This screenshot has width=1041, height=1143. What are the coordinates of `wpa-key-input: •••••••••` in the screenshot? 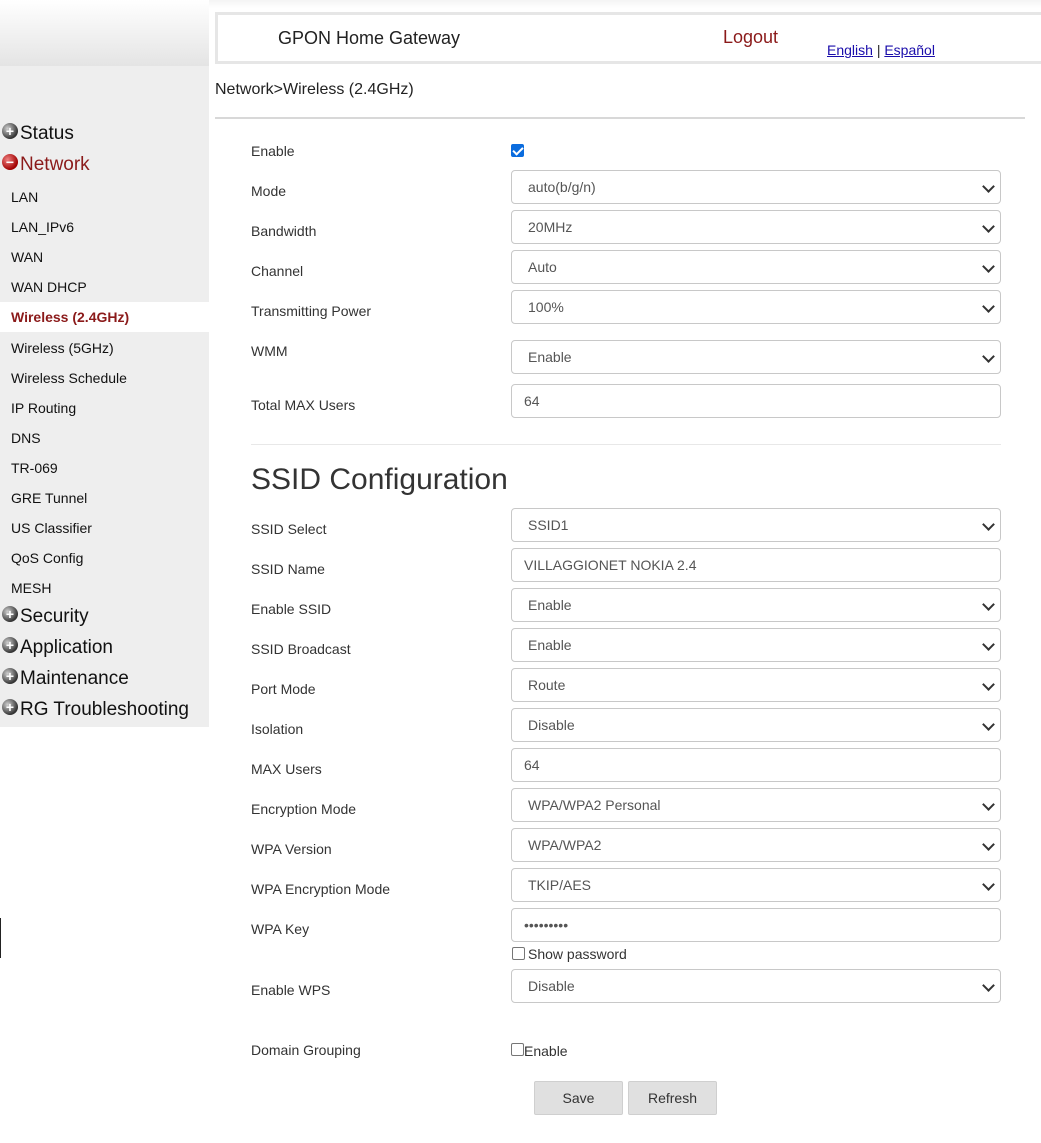 It's located at (756, 925).